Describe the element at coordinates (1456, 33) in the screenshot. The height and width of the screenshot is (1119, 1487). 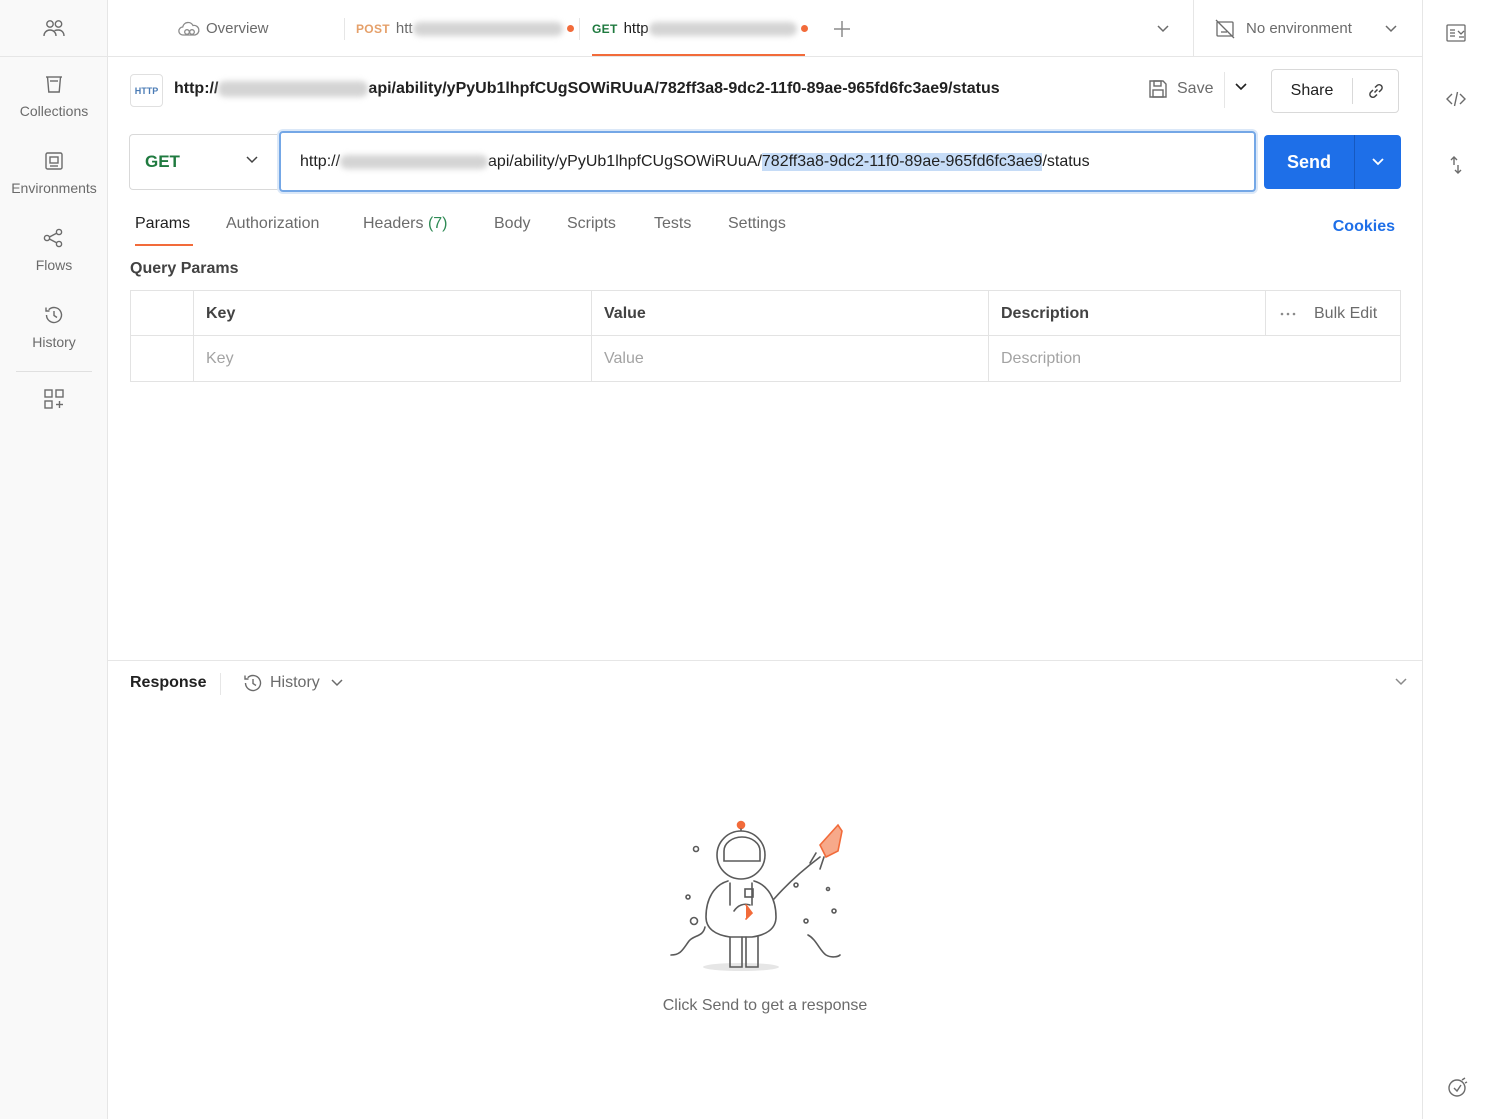
I see `documentation-button` at that location.